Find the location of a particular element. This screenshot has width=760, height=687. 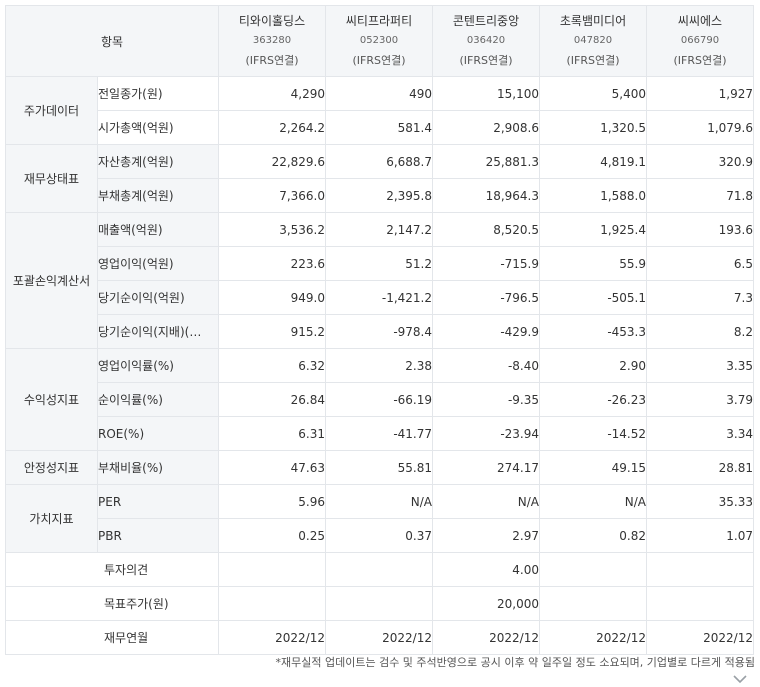

cell-value: 15,100 is located at coordinates (486, 93).